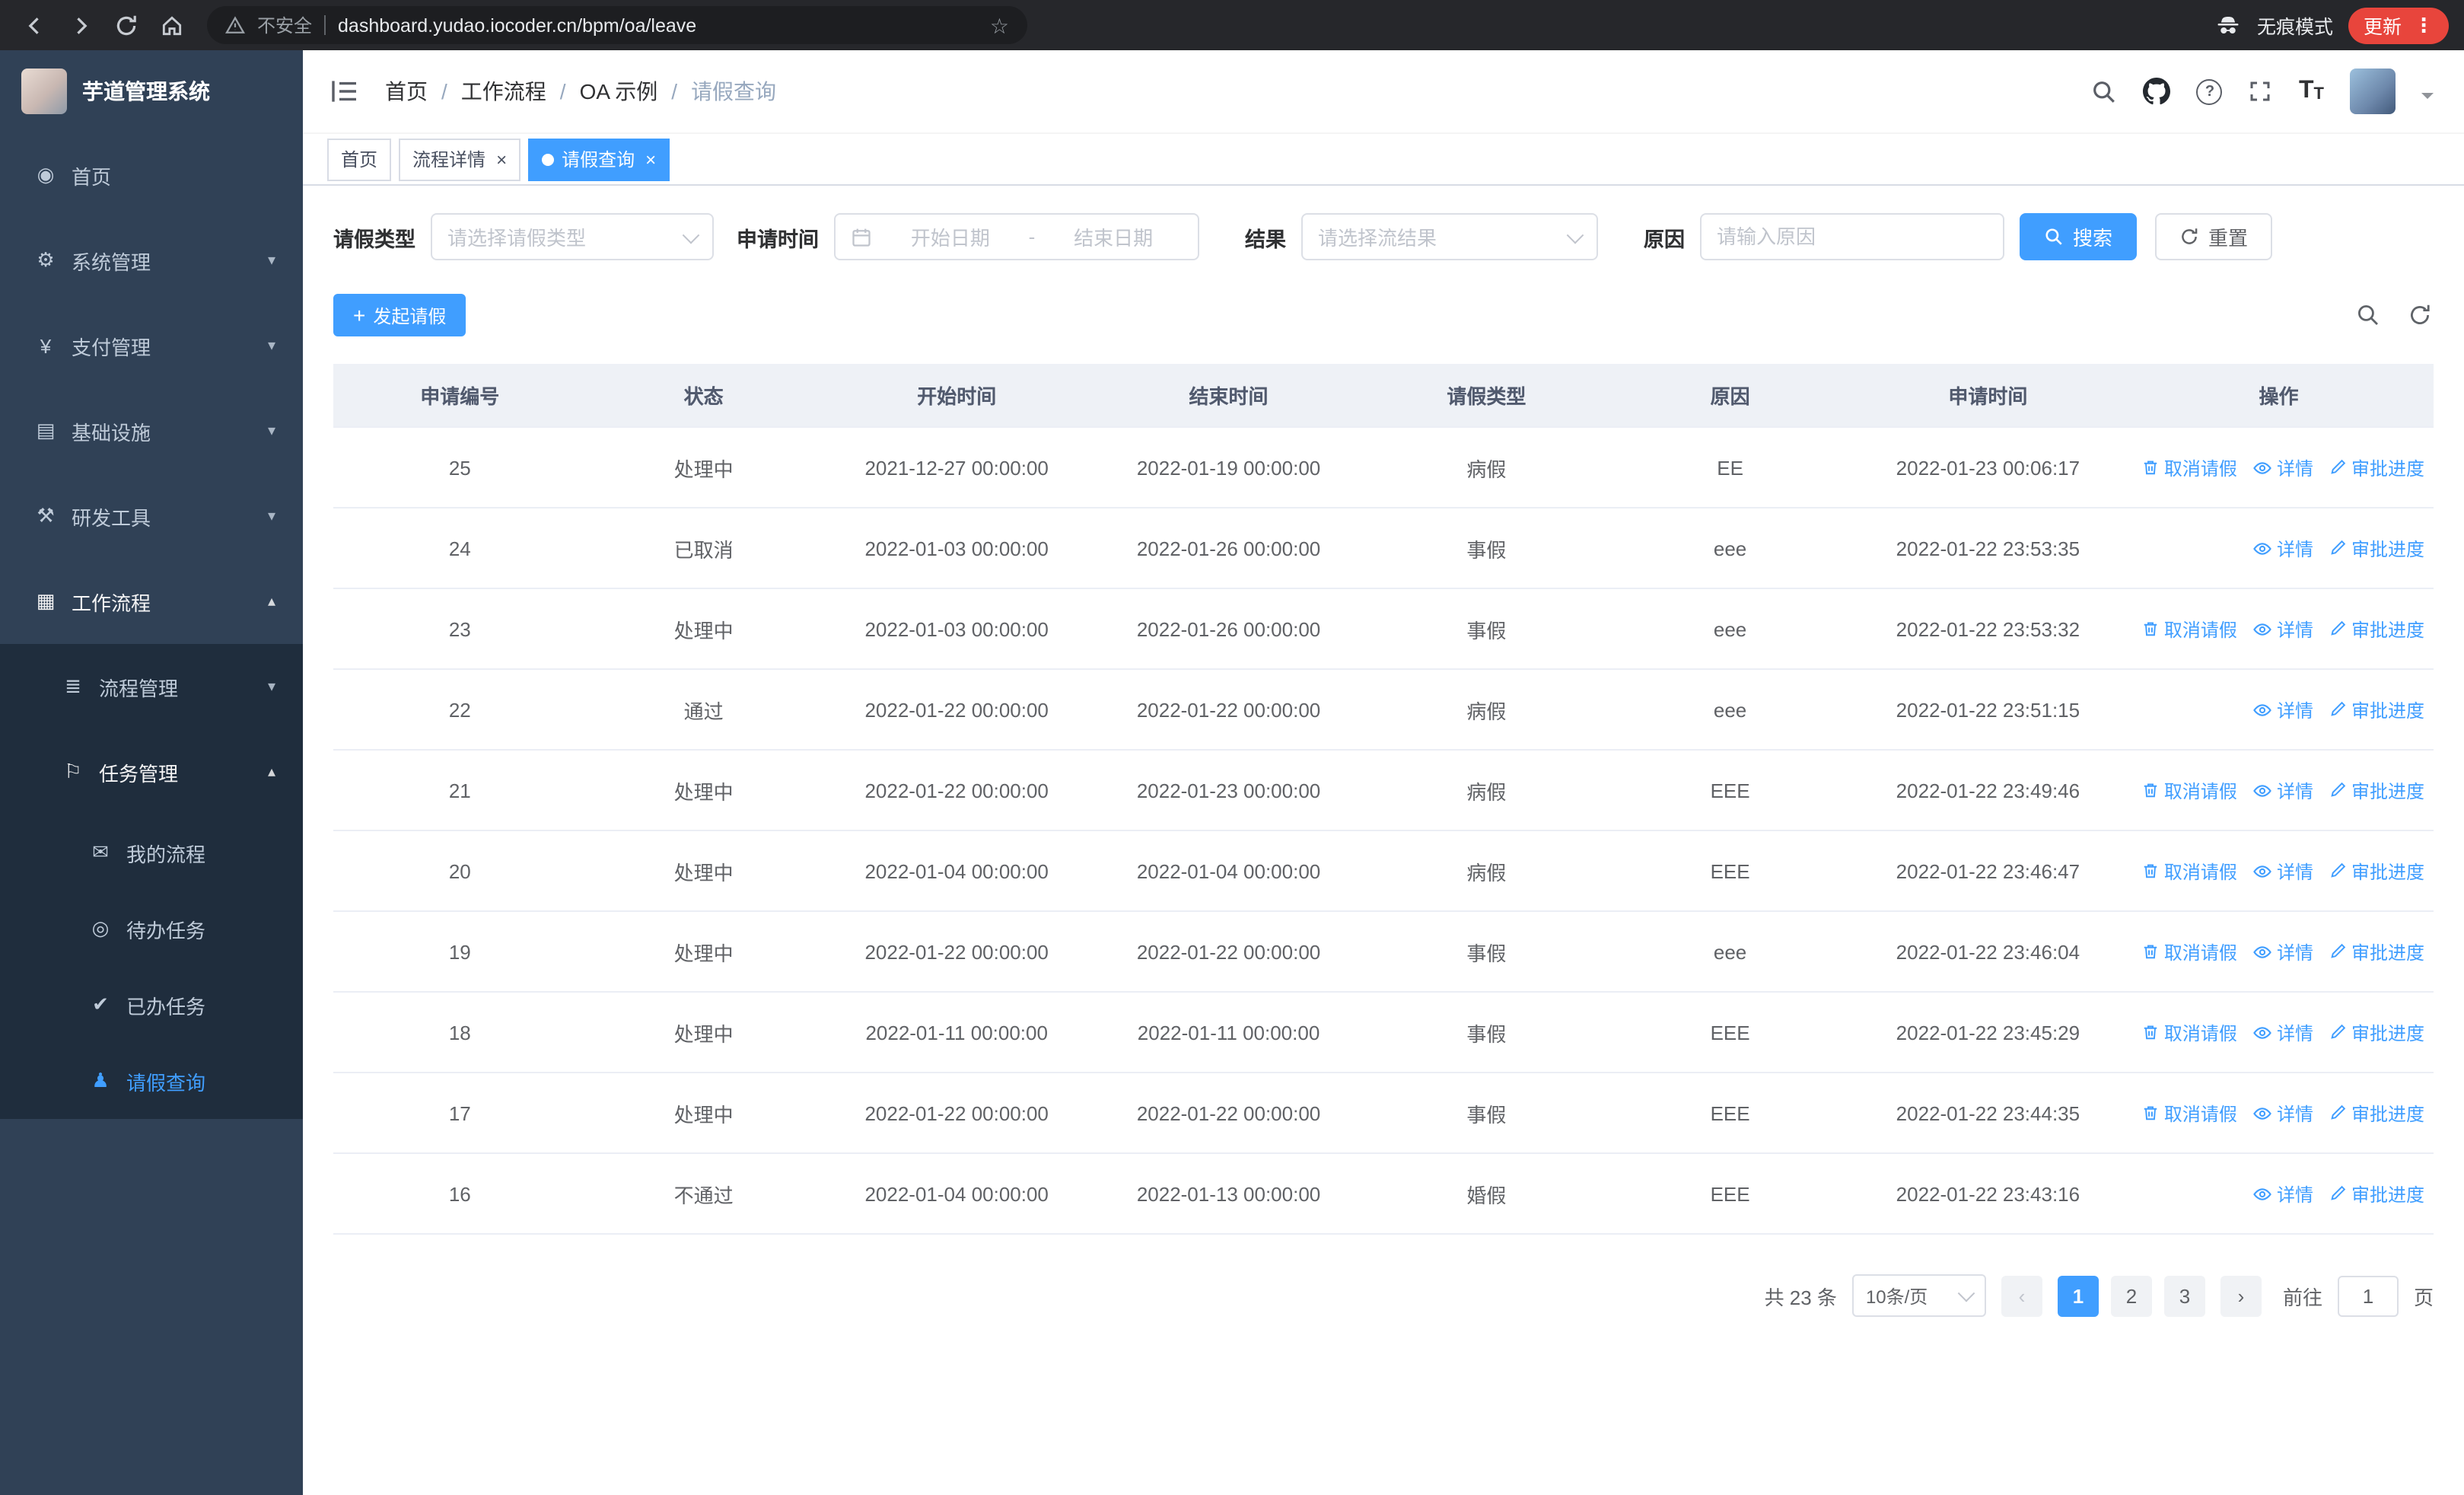 The image size is (2464, 1495). What do you see at coordinates (2021, 1295) in the screenshot?
I see `prev-page-button: ‹` at bounding box center [2021, 1295].